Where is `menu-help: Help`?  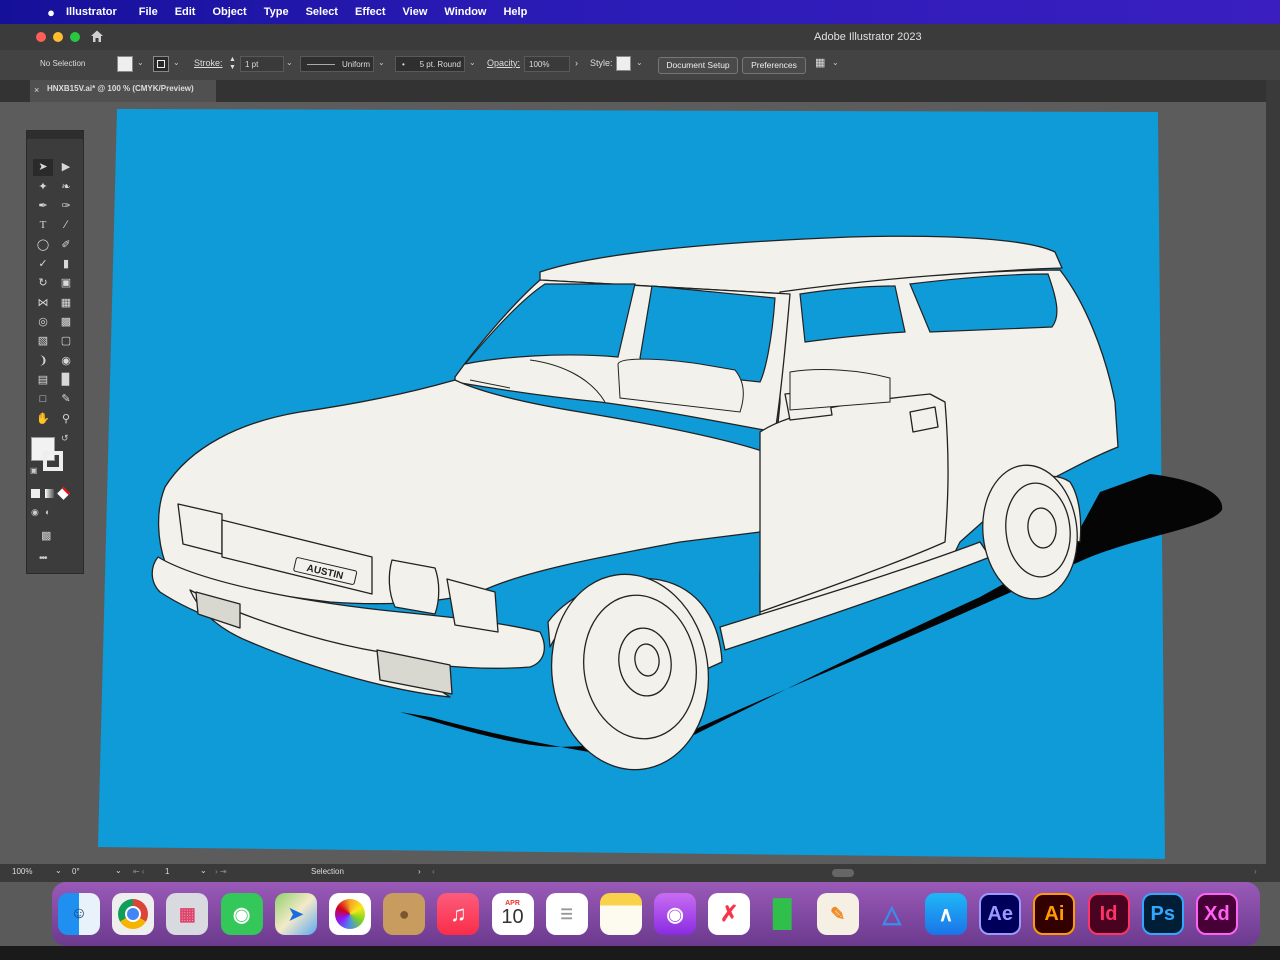
menu-help: Help is located at coordinates (515, 12).